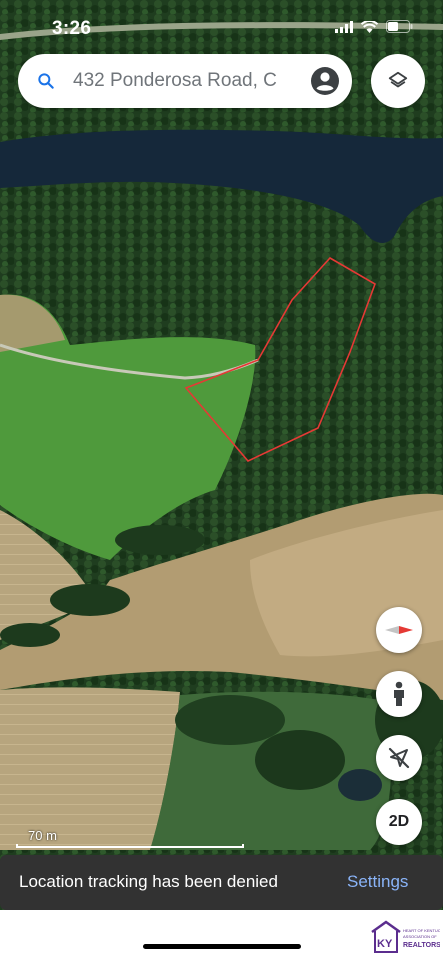 Image resolution: width=443 pixels, height=959 pixels. I want to click on compass-button, so click(399, 630).